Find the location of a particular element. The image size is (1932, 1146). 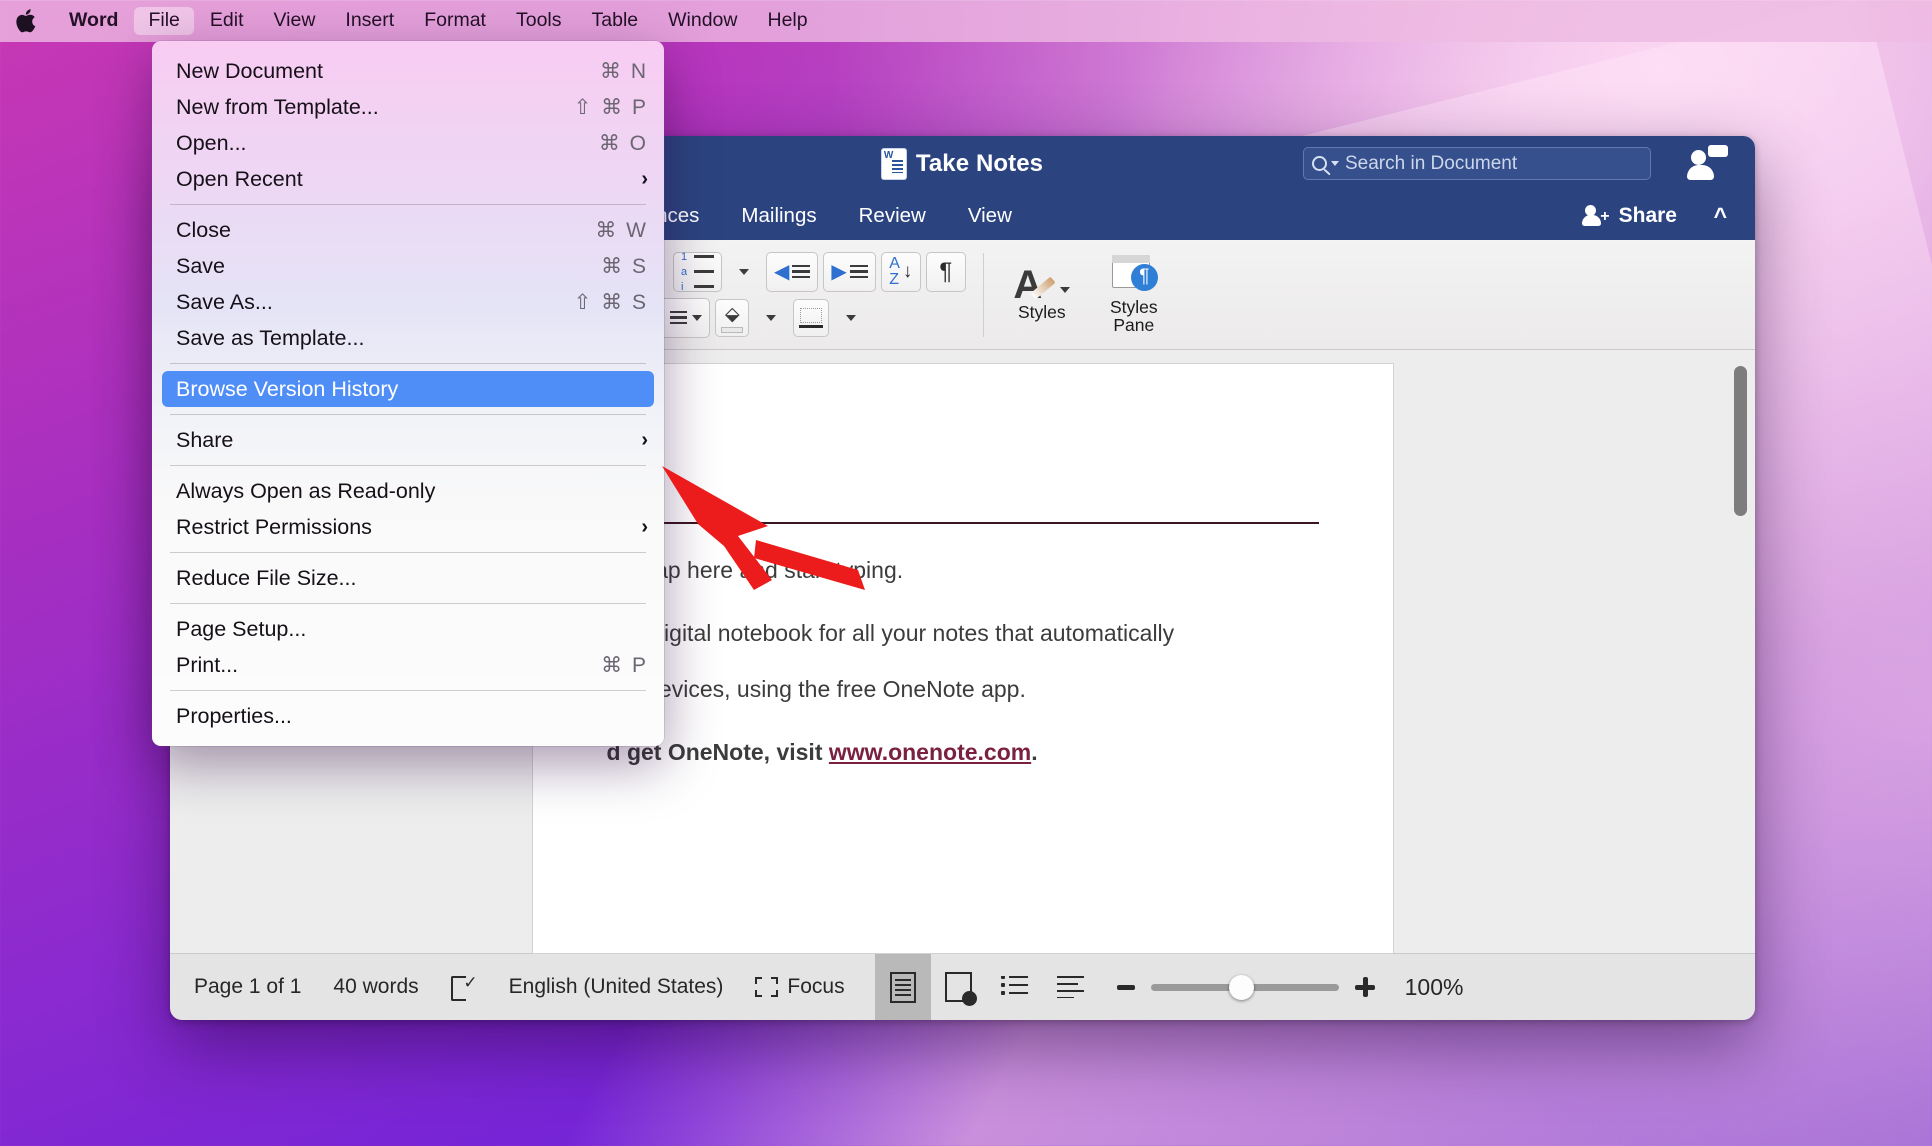

spell-check-icon is located at coordinates (464, 987).